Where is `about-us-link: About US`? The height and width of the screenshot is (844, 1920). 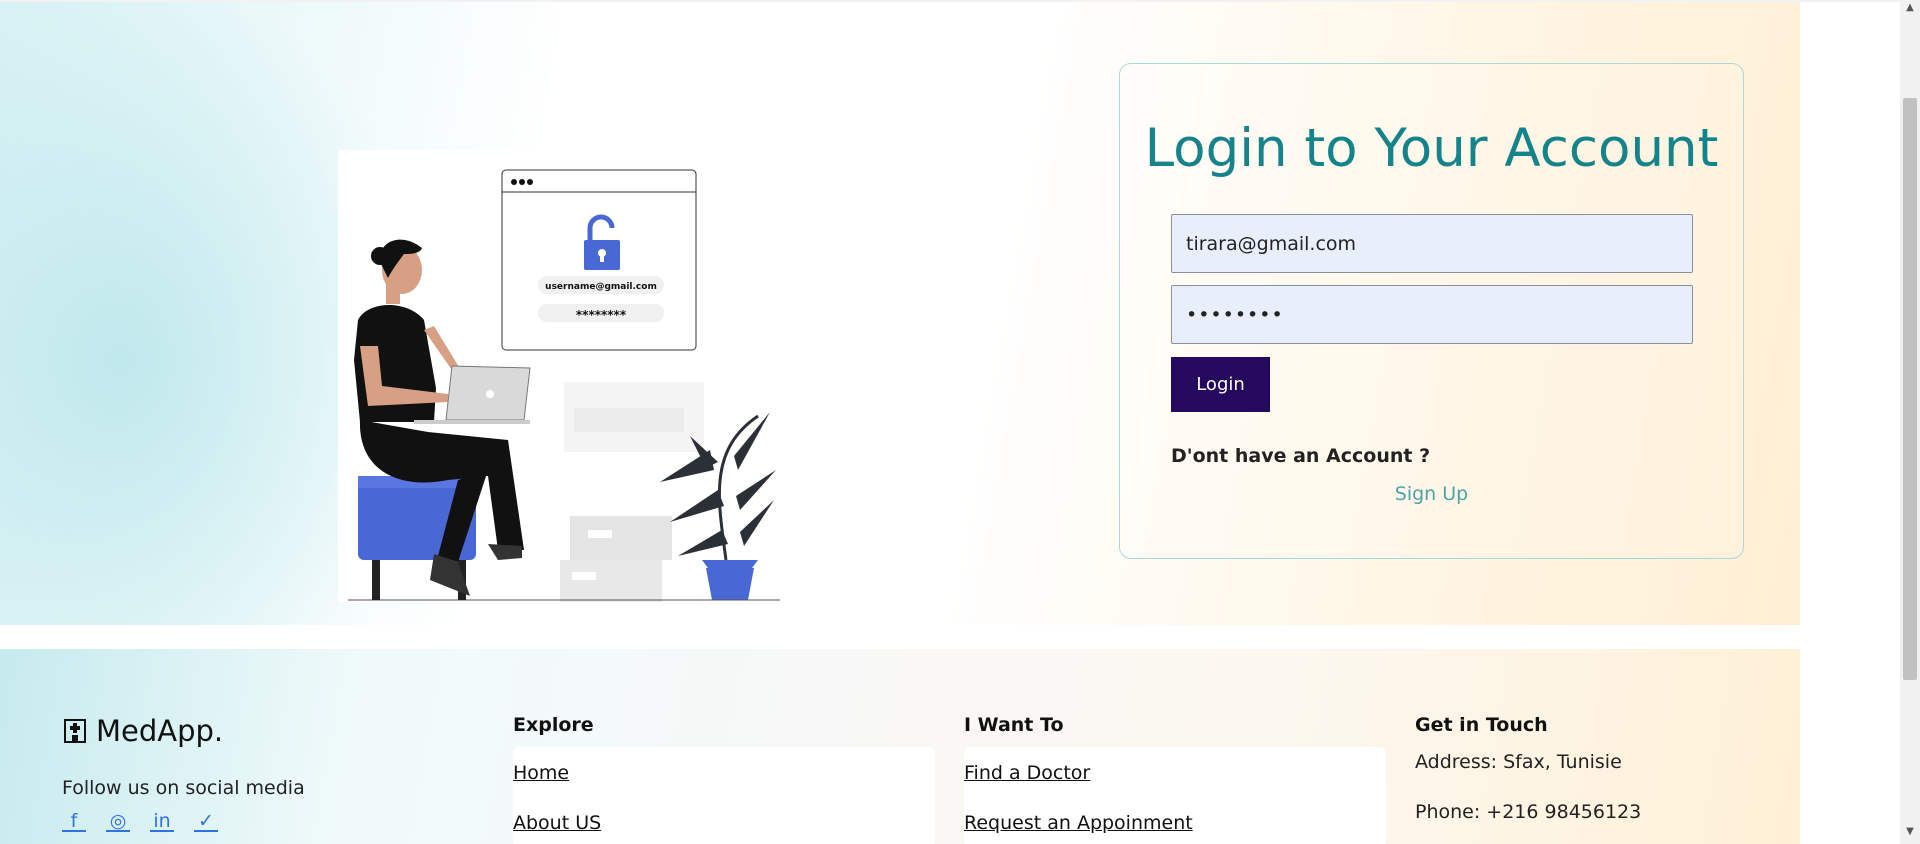
about-us-link: About US is located at coordinates (557, 823).